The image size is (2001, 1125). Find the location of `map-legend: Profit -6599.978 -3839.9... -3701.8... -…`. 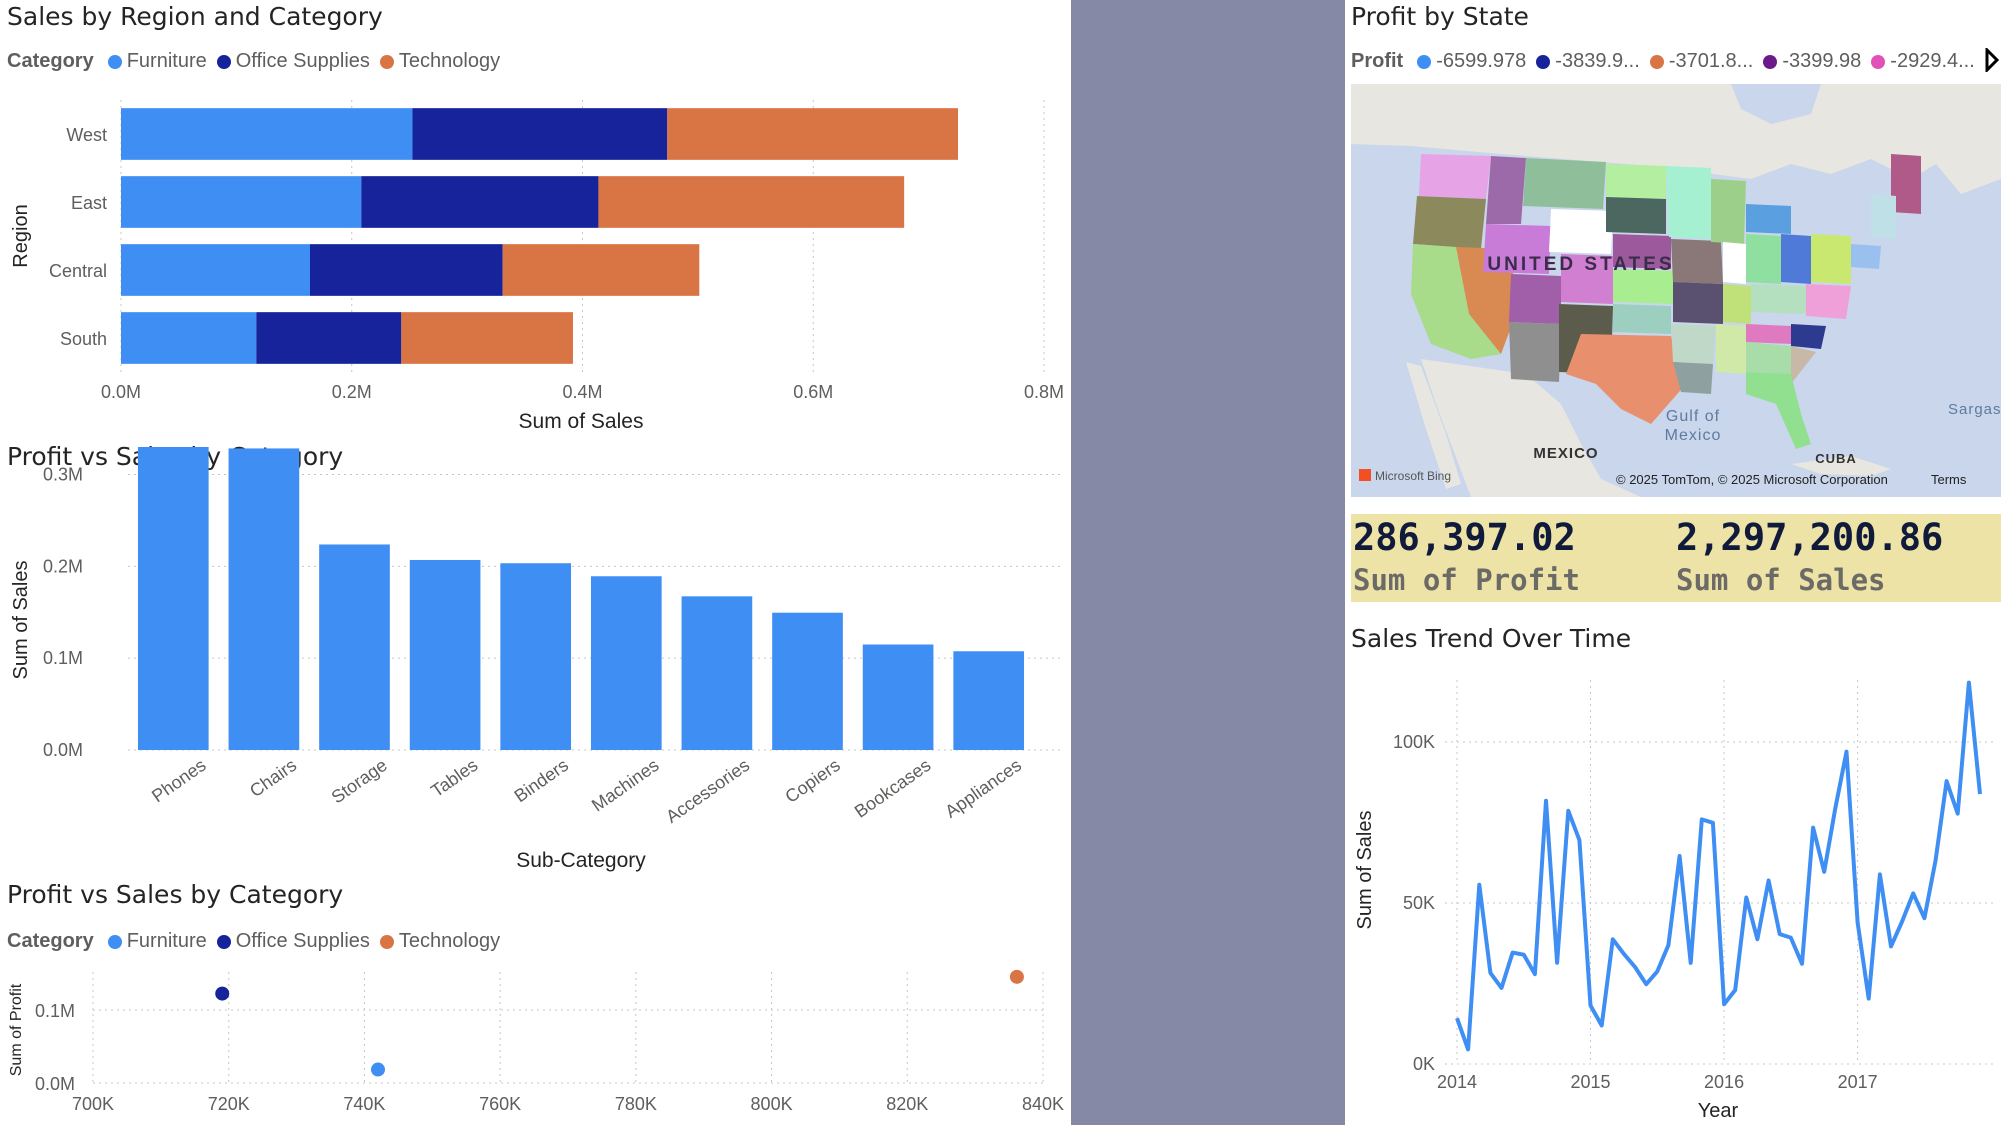

map-legend: Profit -6599.978 -3839.9... -3701.8... -… is located at coordinates (1668, 61).